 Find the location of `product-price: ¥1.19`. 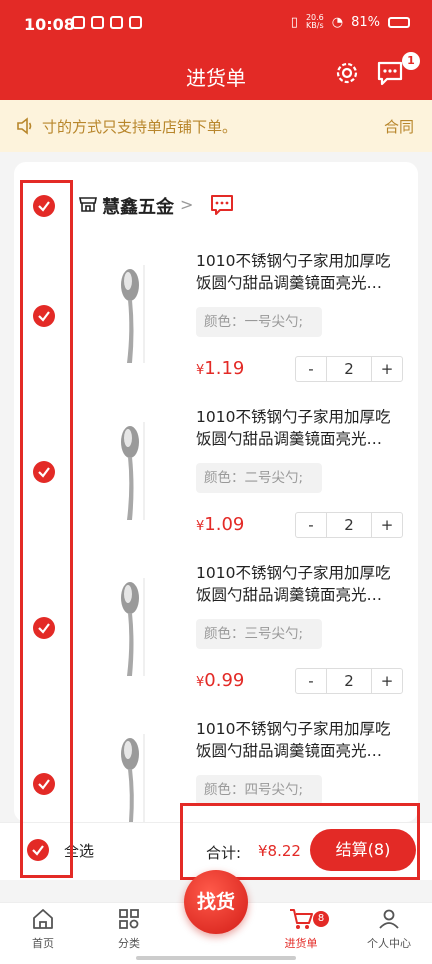

product-price: ¥1.19 is located at coordinates (220, 368).